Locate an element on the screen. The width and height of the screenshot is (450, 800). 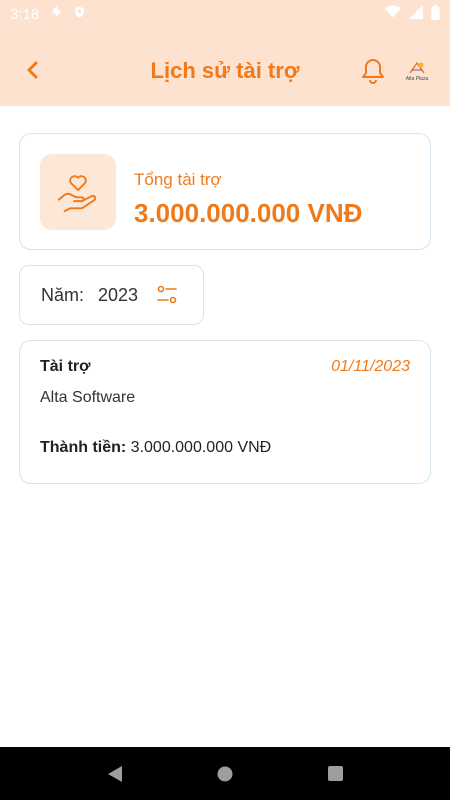
status-bar: 3:18 is located at coordinates (225, 14).